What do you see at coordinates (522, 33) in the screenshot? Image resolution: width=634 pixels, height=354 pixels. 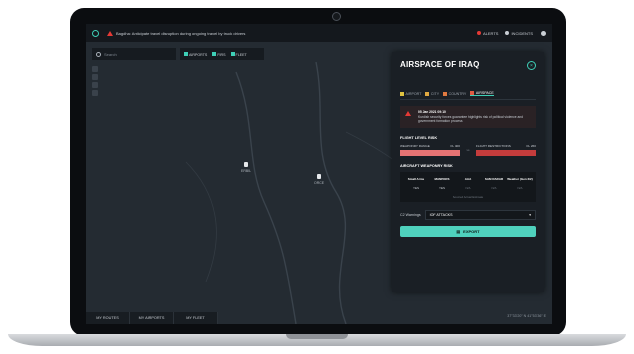 I see `incidents-label: INCIDENTS` at bounding box center [522, 33].